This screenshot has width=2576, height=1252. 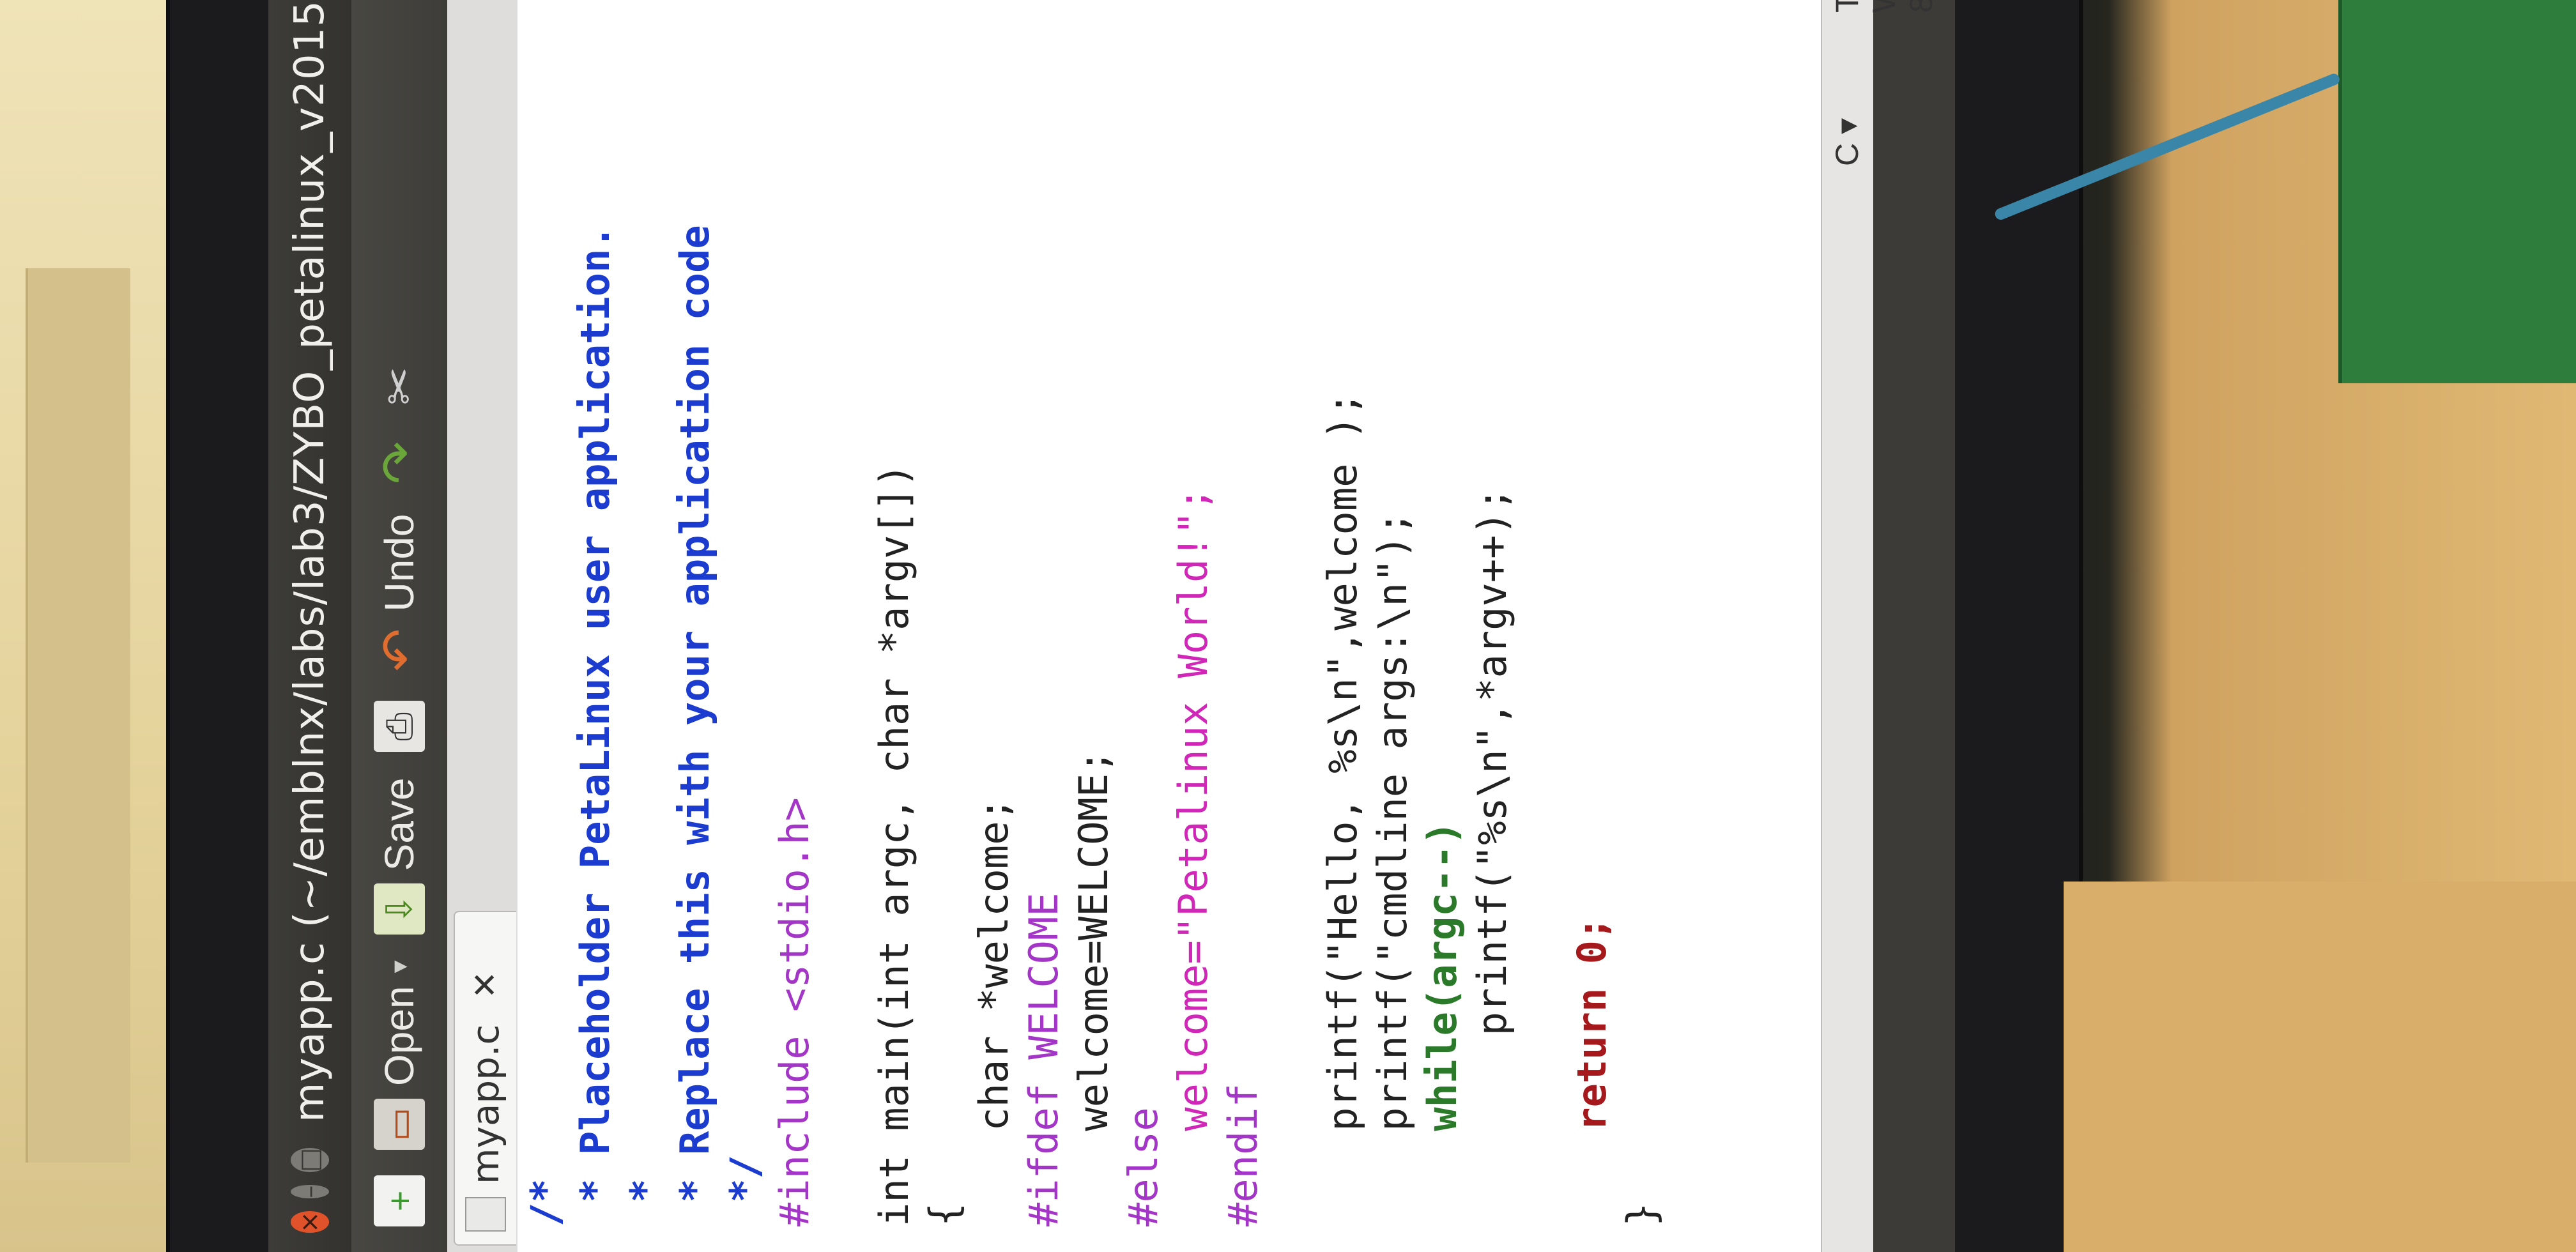 I want to click on desk-surface, so click(x=2320, y=1067).